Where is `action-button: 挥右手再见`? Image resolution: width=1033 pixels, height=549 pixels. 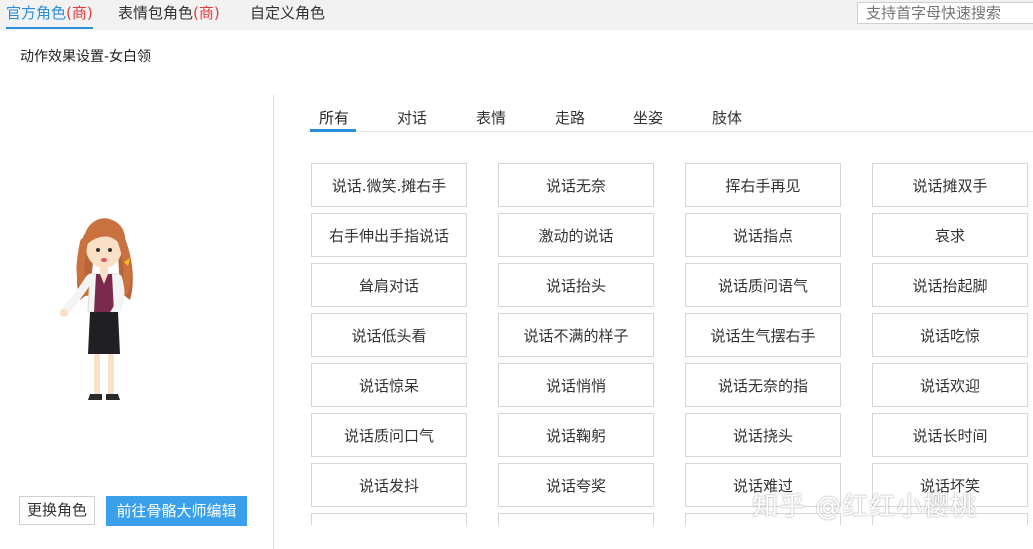
action-button: 挥右手再见 is located at coordinates (763, 185).